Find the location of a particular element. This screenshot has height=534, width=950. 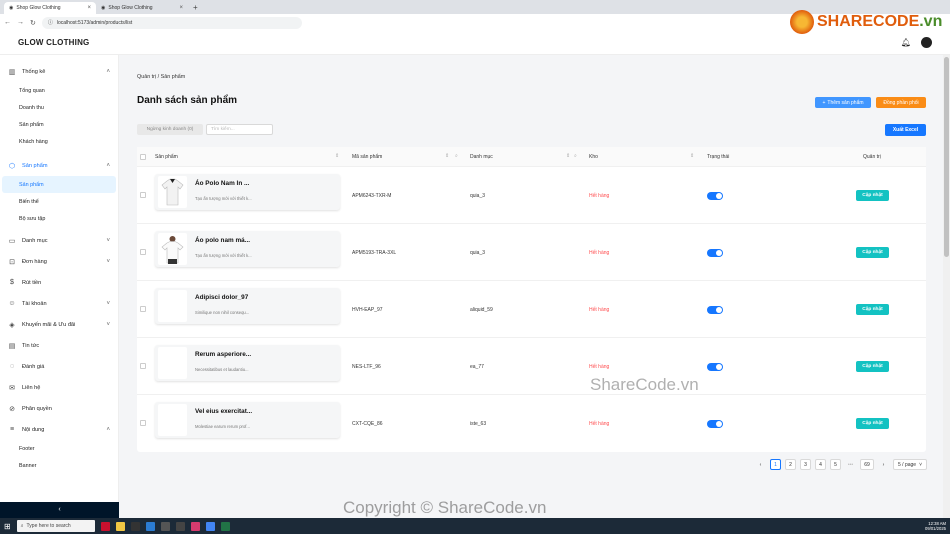

sidebar-subitem-product-stats: Sản phẩm is located at coordinates (59, 124).